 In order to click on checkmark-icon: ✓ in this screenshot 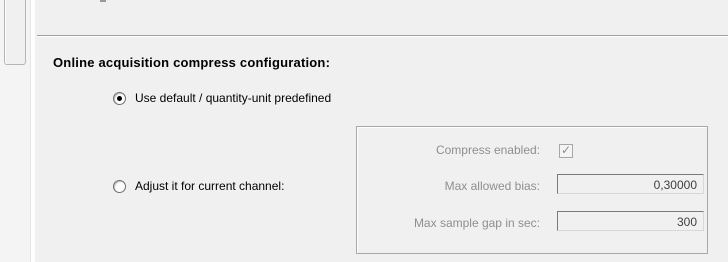, I will do `click(566, 150)`.